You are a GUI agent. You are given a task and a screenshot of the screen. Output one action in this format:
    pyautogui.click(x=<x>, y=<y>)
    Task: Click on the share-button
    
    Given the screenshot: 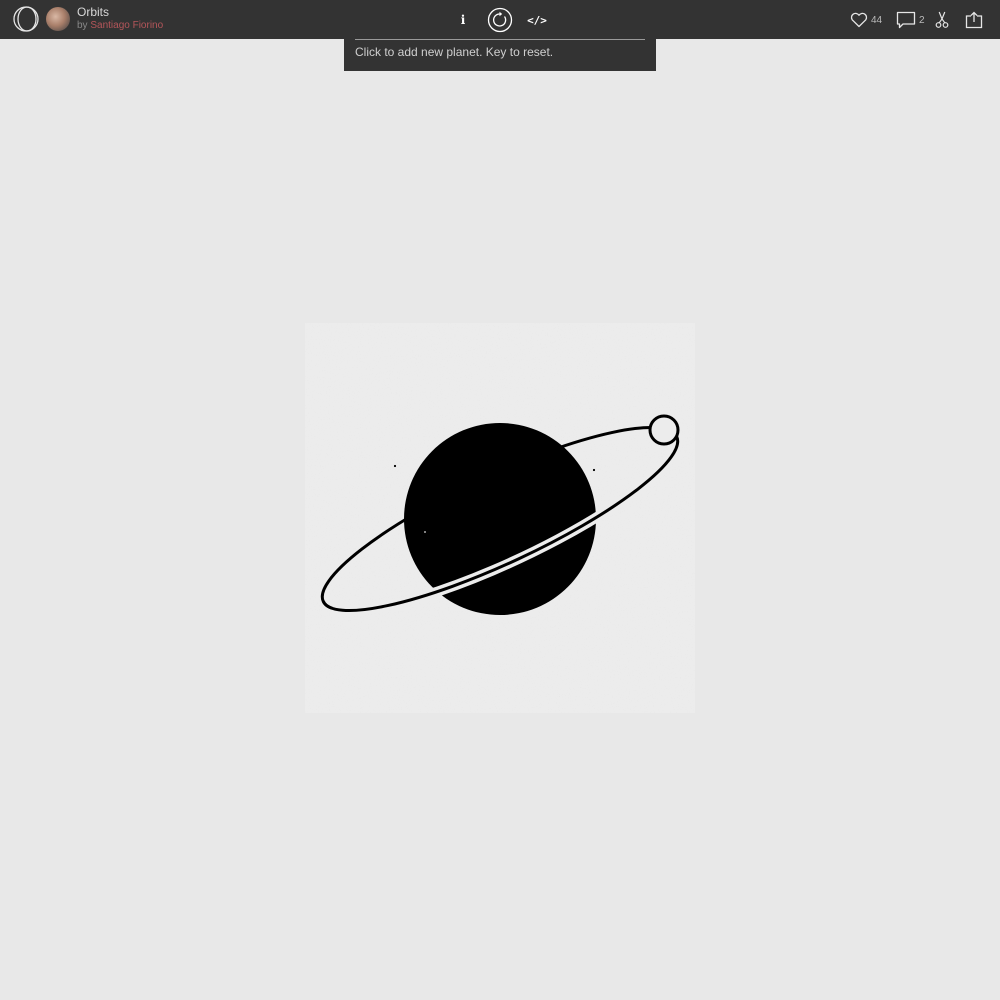 What is the action you would take?
    pyautogui.click(x=974, y=20)
    